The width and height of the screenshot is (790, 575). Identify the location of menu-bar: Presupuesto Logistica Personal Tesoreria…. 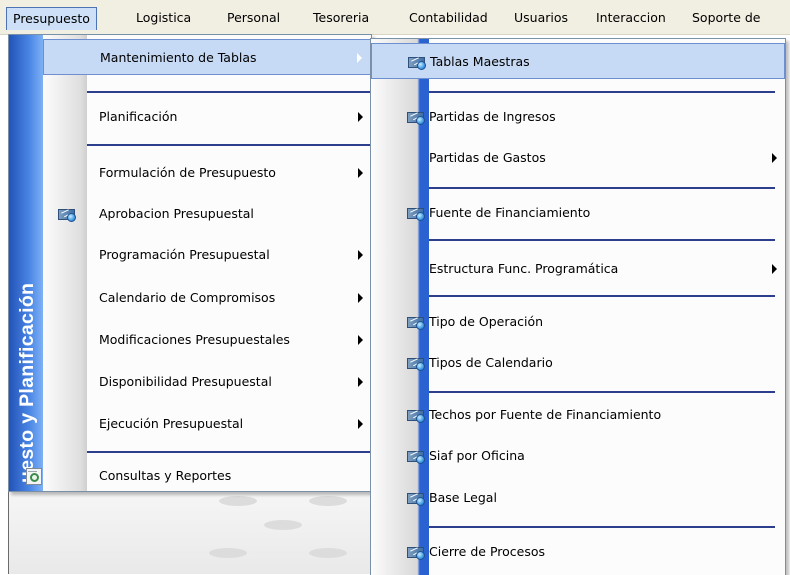
(395, 17).